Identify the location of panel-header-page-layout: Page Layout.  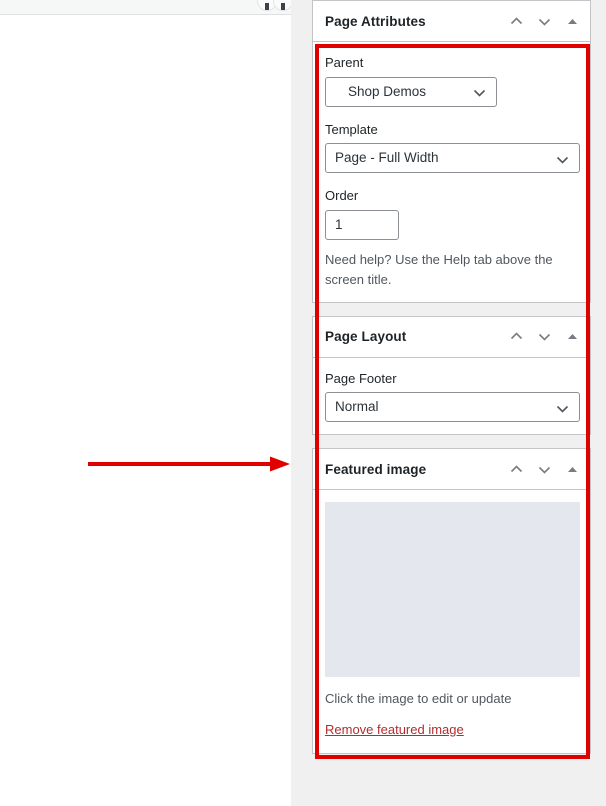
(451, 337).